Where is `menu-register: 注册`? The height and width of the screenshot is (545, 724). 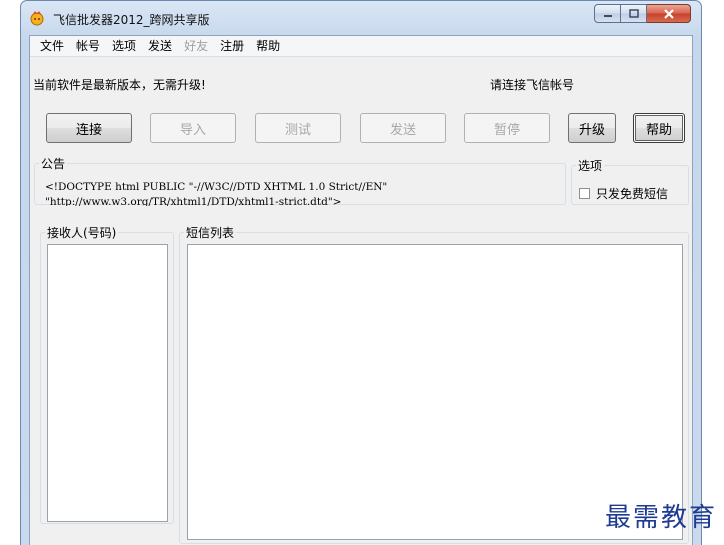 menu-register: 注册 is located at coordinates (232, 46).